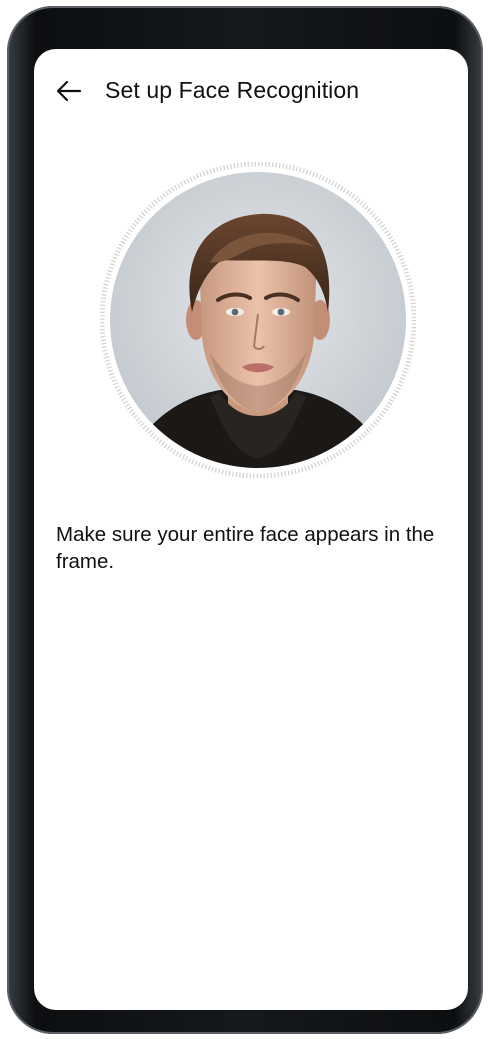  I want to click on app-bar: Set up Face Recognition, so click(251, 91).